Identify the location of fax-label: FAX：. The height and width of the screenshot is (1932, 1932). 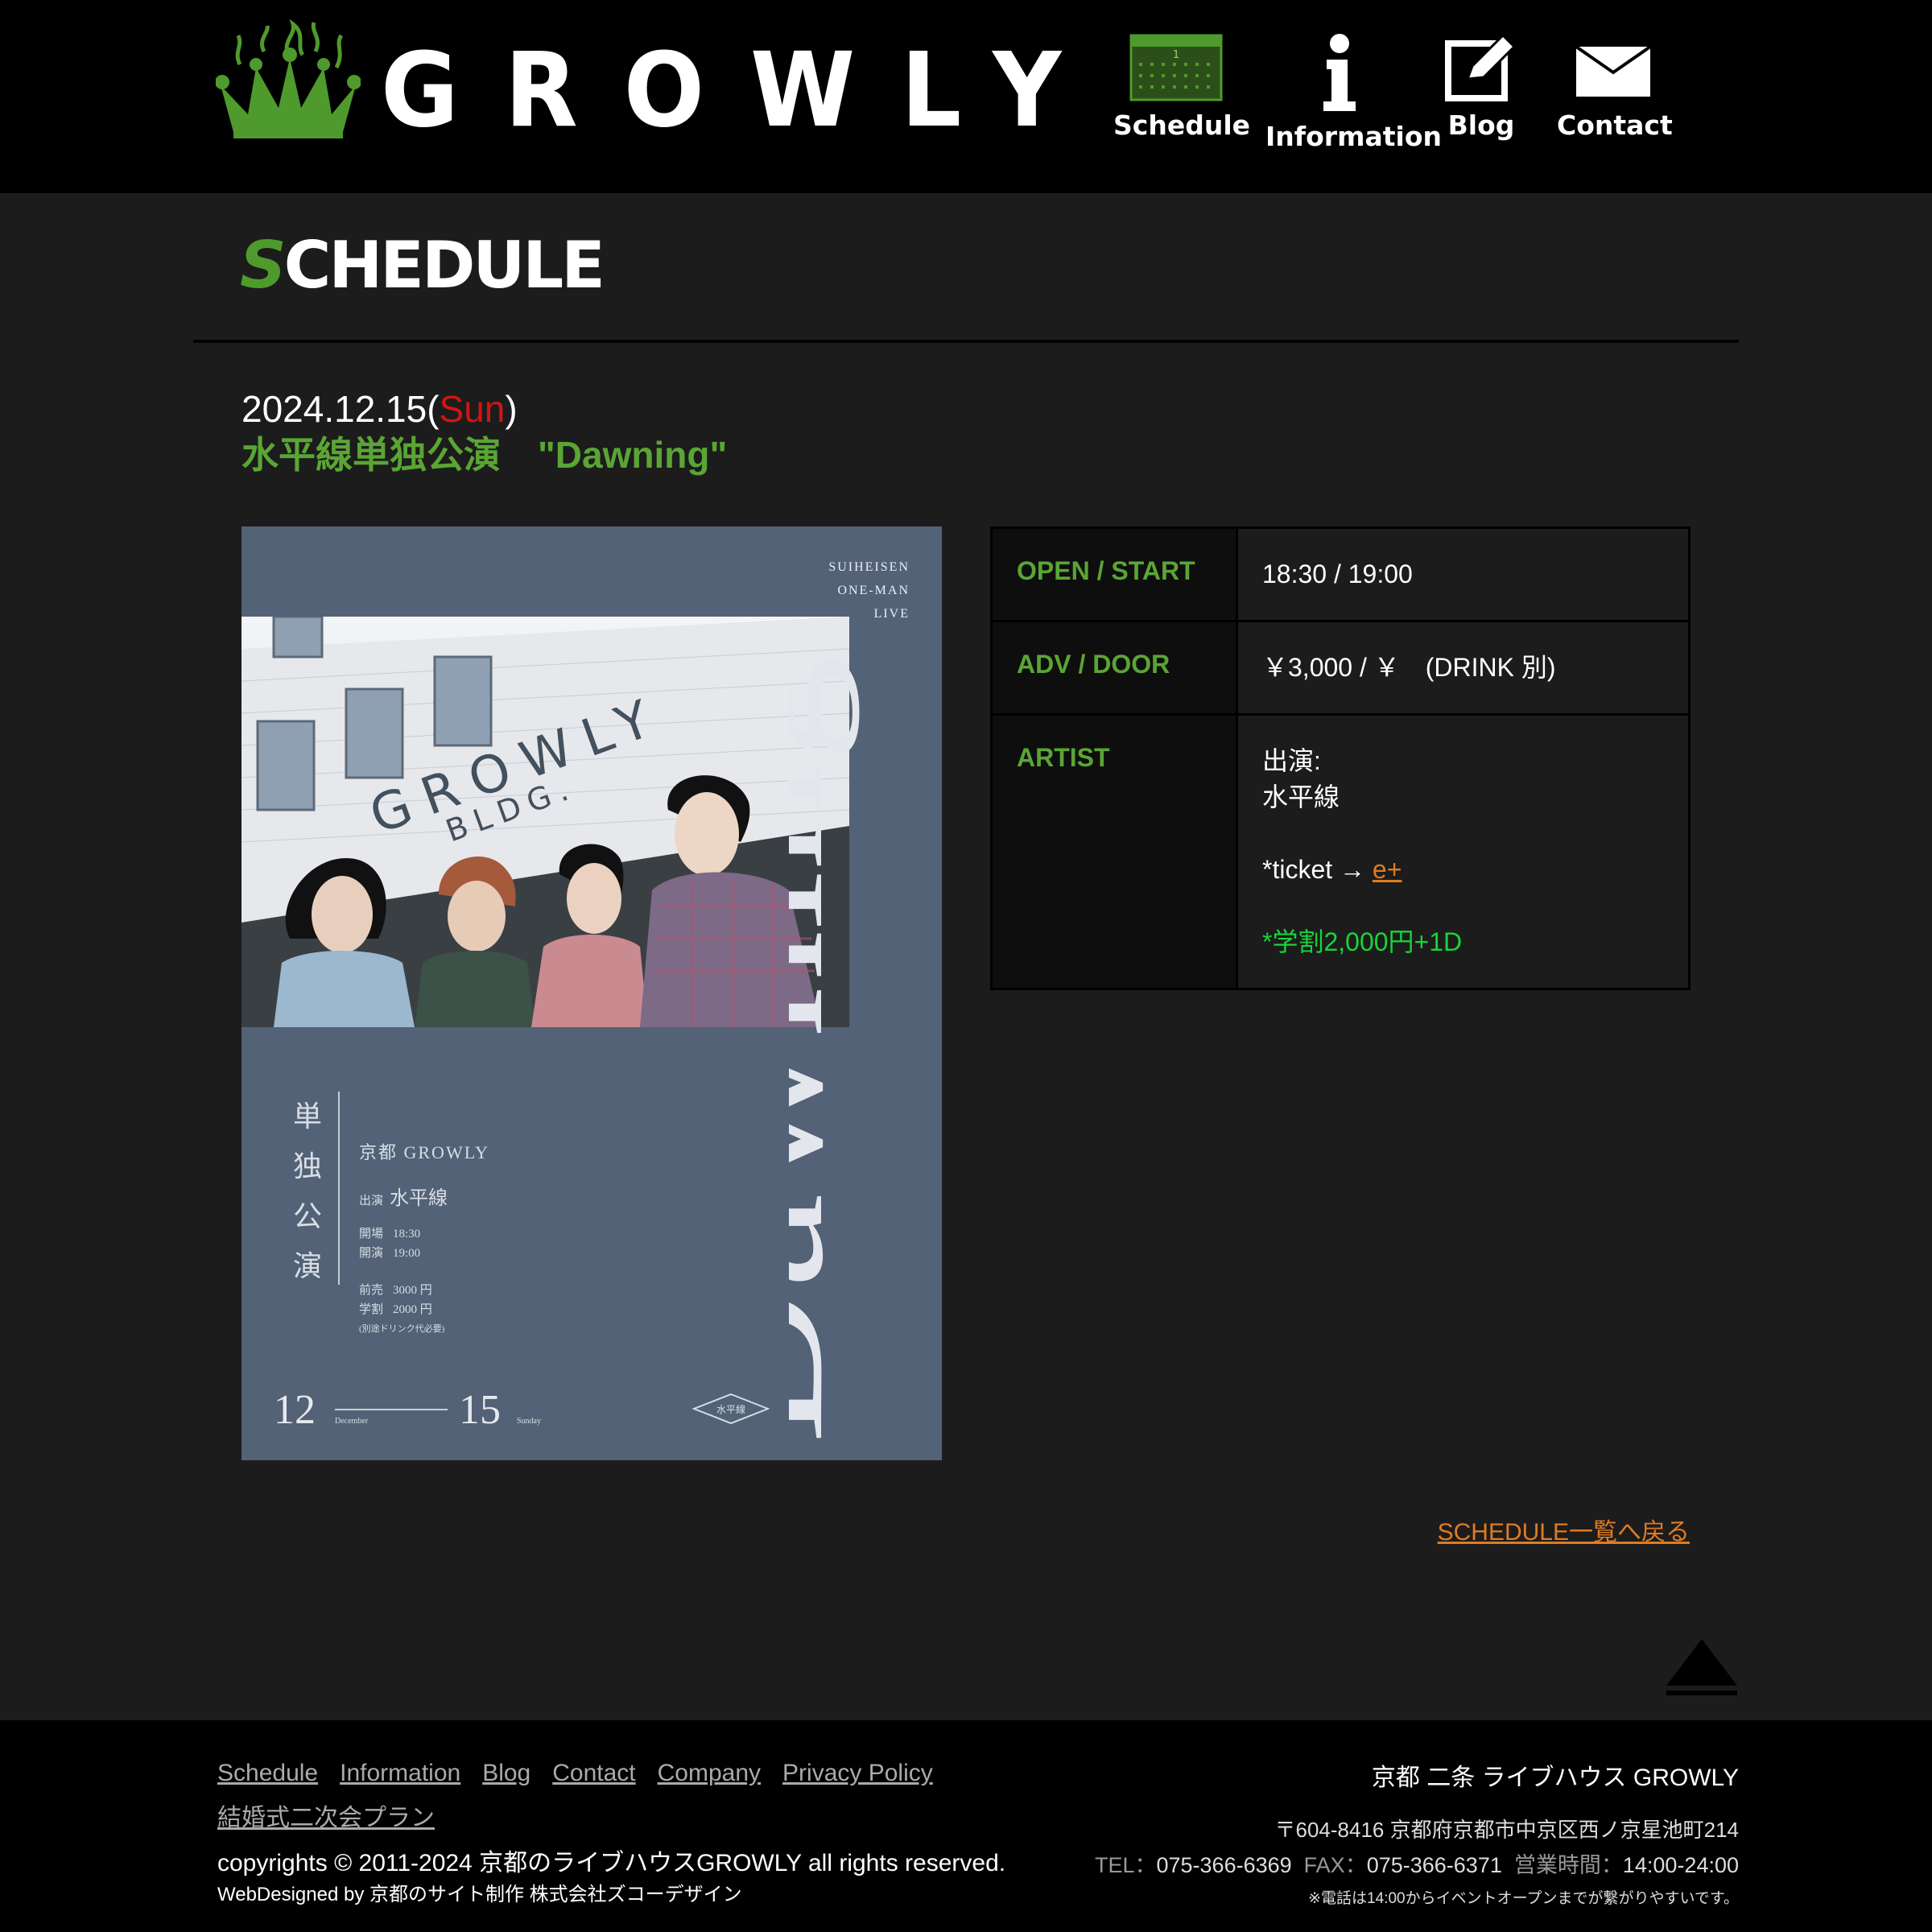
(1335, 1865).